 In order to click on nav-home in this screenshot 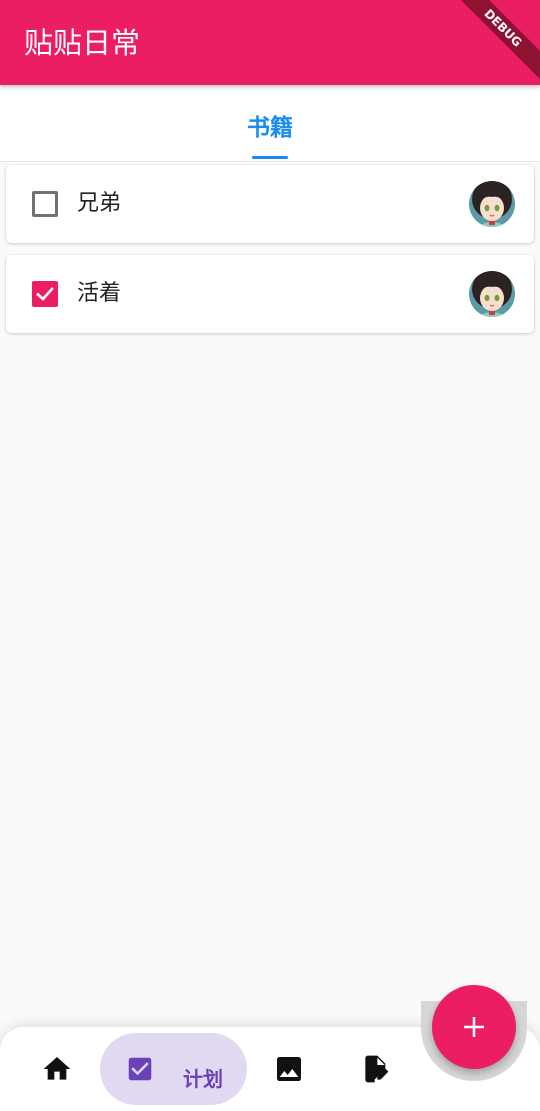, I will do `click(57, 1069)`.